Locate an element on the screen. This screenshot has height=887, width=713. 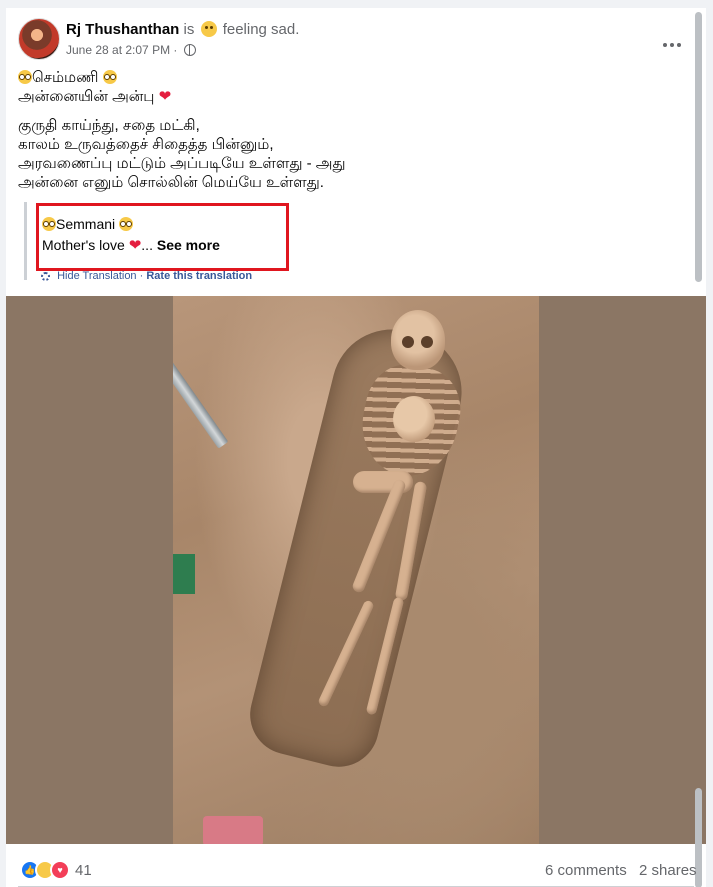
photo-adult-skull is located at coordinates (418, 340).